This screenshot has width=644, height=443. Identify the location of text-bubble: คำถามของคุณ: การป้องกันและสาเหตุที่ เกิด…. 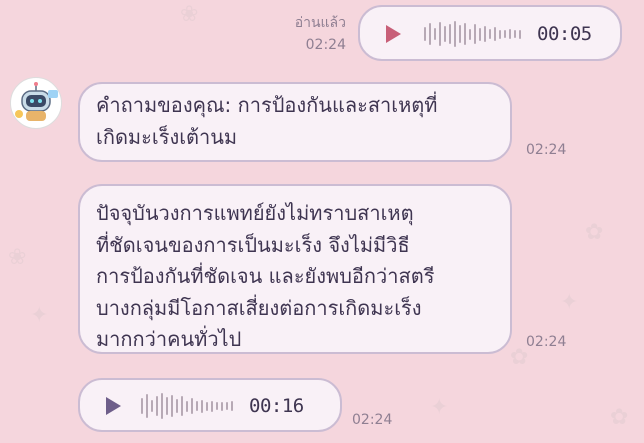
(295, 122).